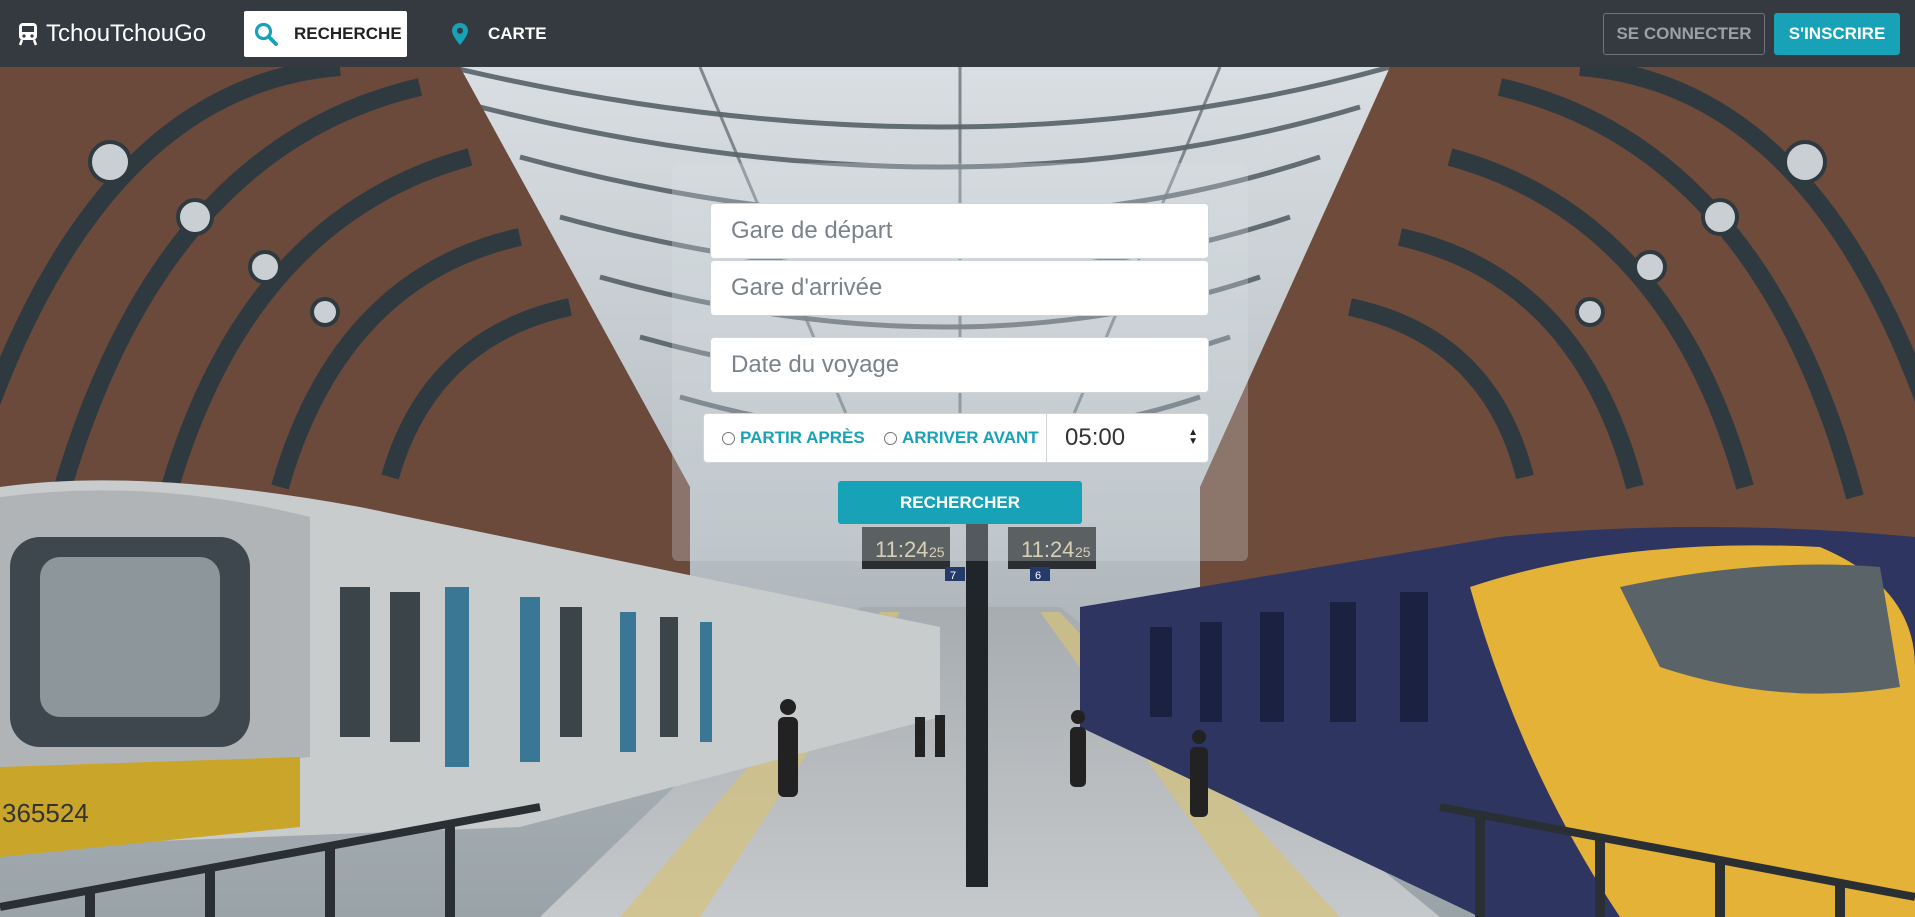 This screenshot has height=917, width=1915. What do you see at coordinates (728, 438) in the screenshot?
I see `depart-after-radio` at bounding box center [728, 438].